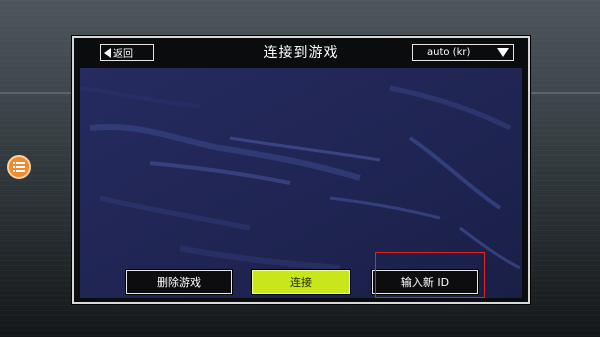 Image resolution: width=600 pixels, height=337 pixels. I want to click on highlight-box, so click(430, 275).